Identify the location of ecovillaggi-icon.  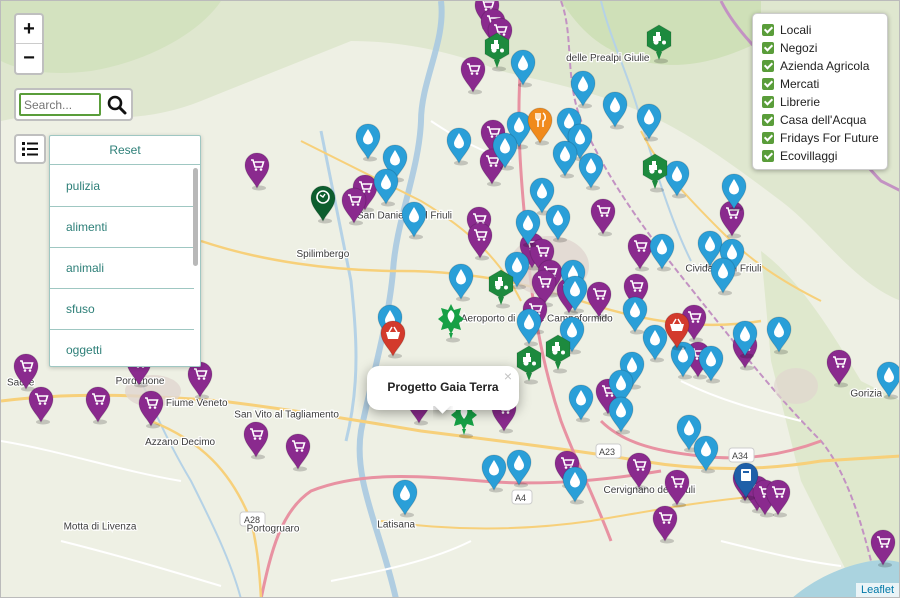
(450, 323).